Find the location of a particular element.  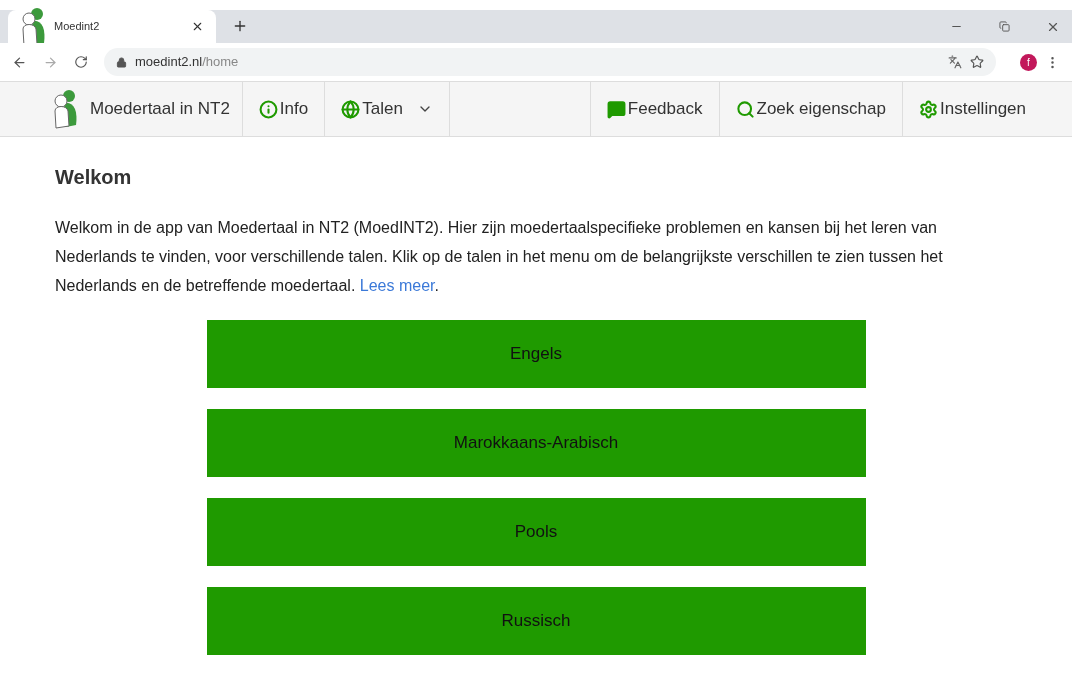

reload-icon is located at coordinates (81, 62).